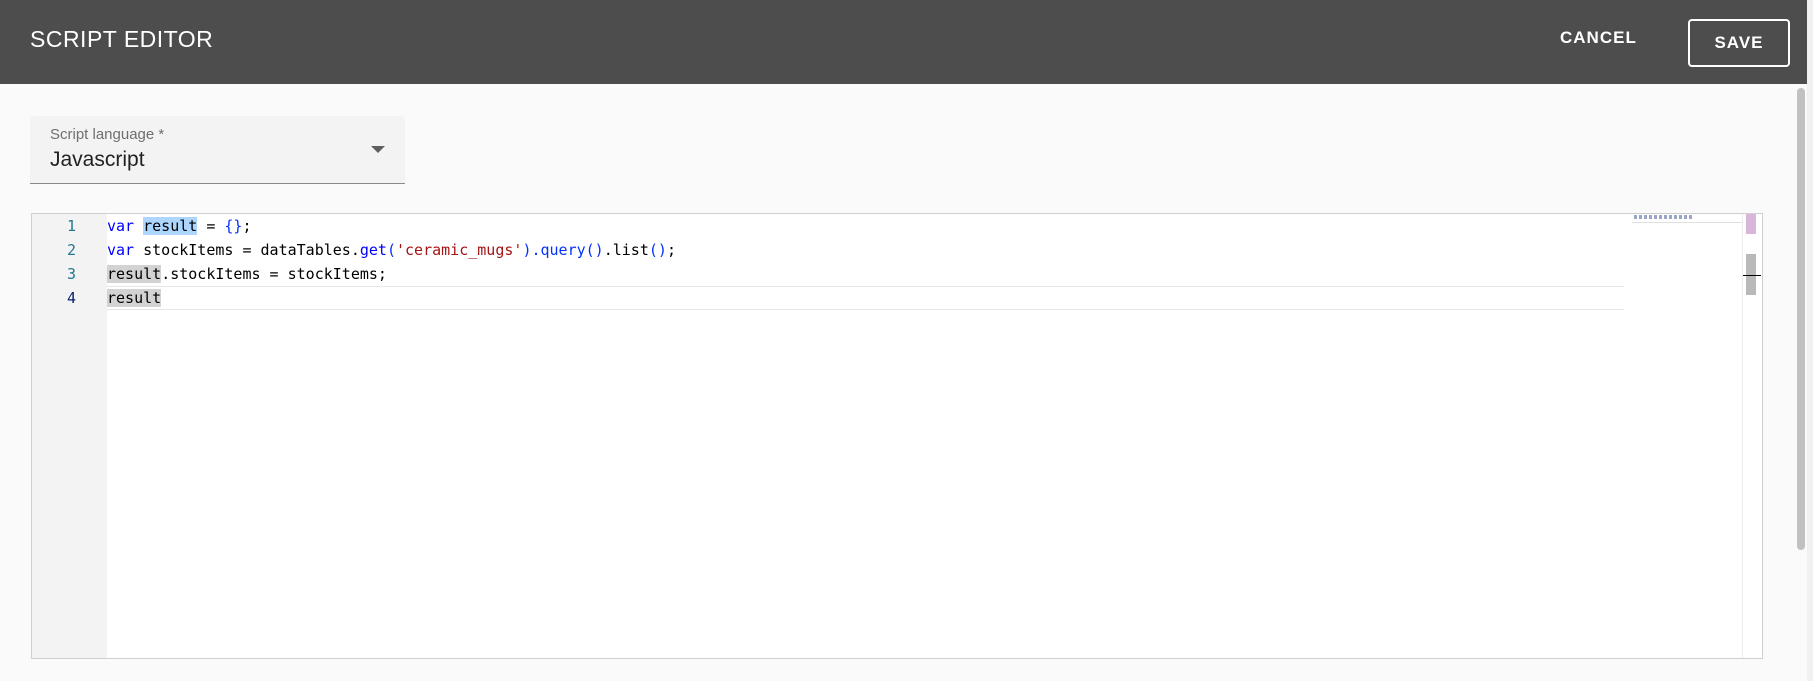 Image resolution: width=1813 pixels, height=681 pixels. I want to click on code-token: (, so click(391, 250).